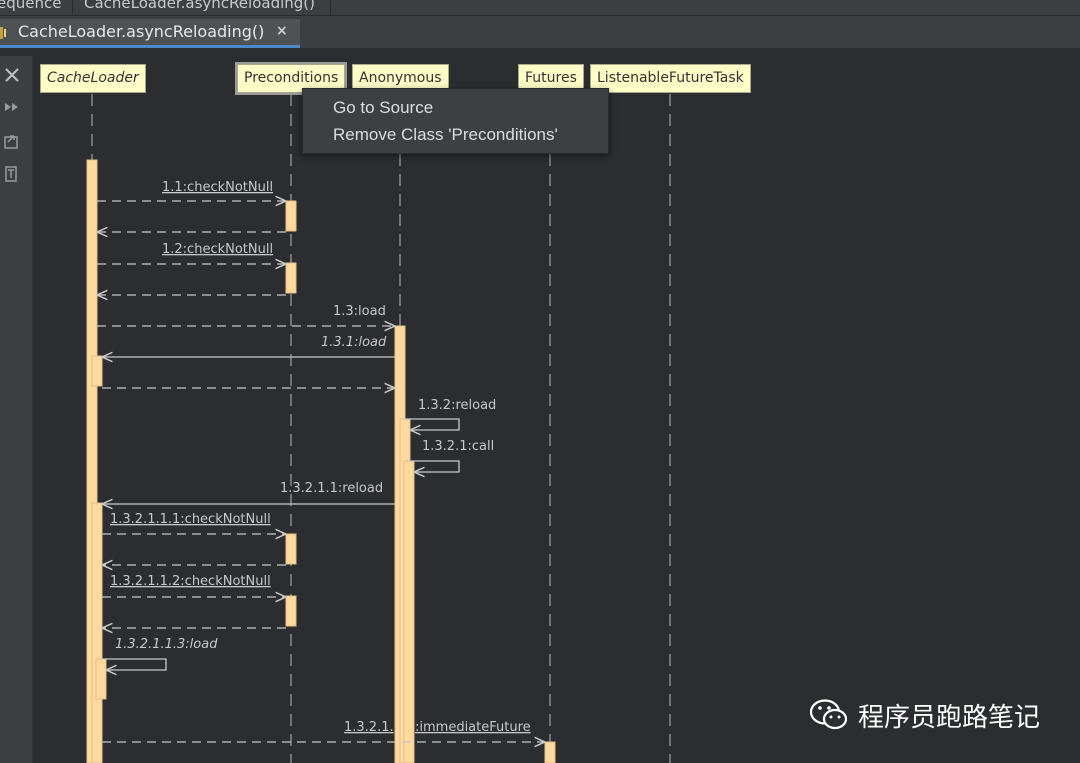  What do you see at coordinates (383, 108) in the screenshot?
I see `menu-item-go-to-source: Go to Source` at bounding box center [383, 108].